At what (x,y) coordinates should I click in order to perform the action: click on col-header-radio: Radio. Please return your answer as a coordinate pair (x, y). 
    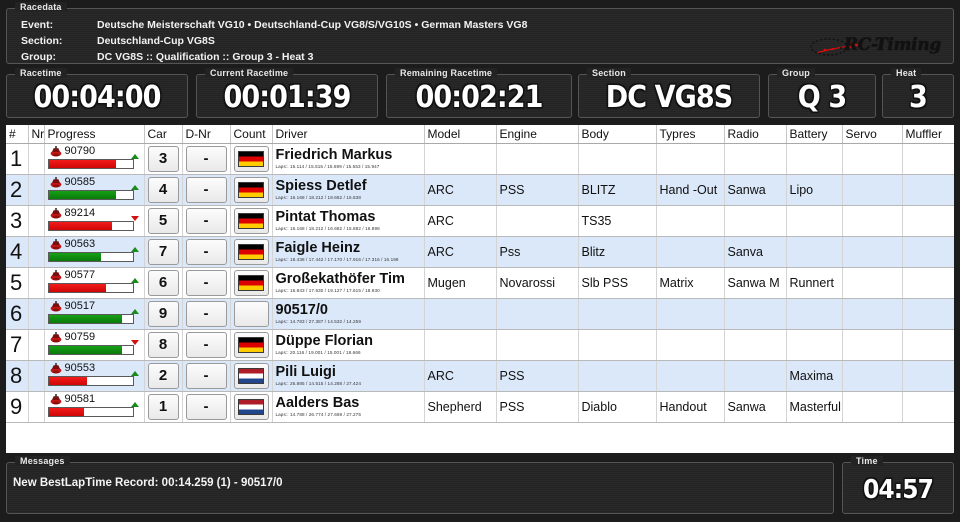
    Looking at the image, I should click on (755, 134).